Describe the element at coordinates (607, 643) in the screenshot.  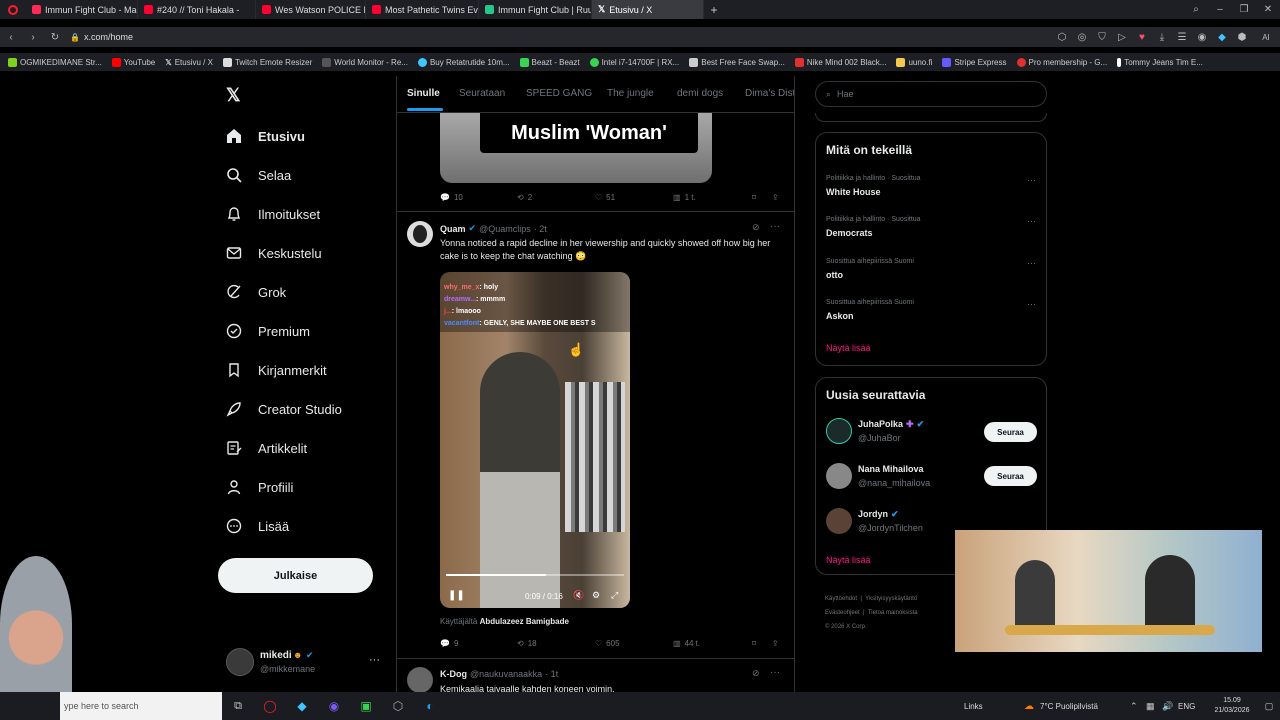
I see `like-button: ♡ 605` at that location.